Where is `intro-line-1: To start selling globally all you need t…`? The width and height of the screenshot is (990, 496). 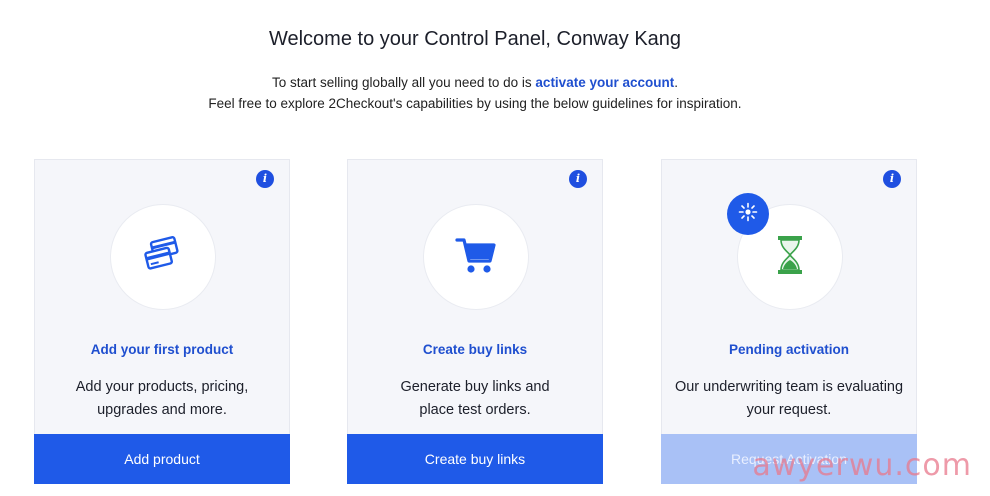 intro-line-1: To start selling globally all you need t… is located at coordinates (475, 82).